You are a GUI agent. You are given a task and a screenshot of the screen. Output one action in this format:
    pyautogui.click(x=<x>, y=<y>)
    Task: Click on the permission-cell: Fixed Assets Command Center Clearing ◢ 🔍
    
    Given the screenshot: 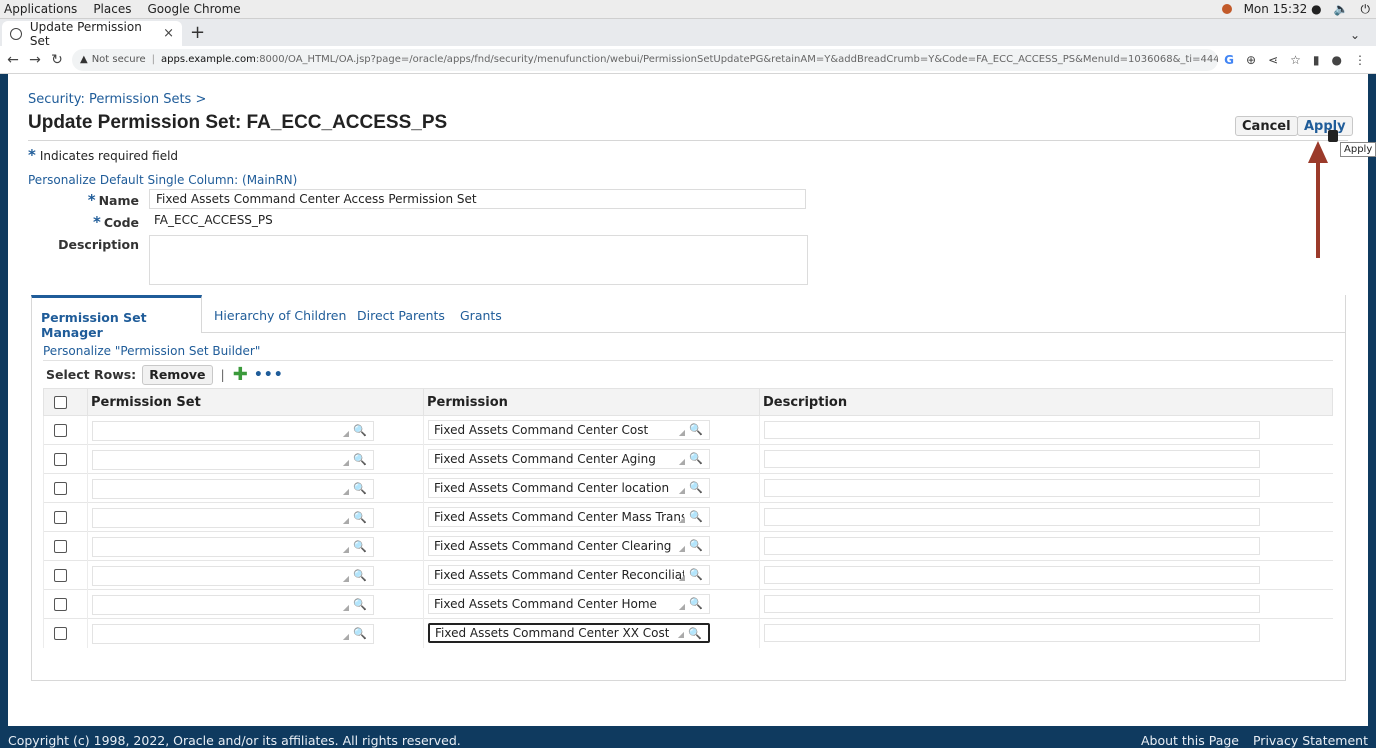 What is the action you would take?
    pyautogui.click(x=591, y=546)
    